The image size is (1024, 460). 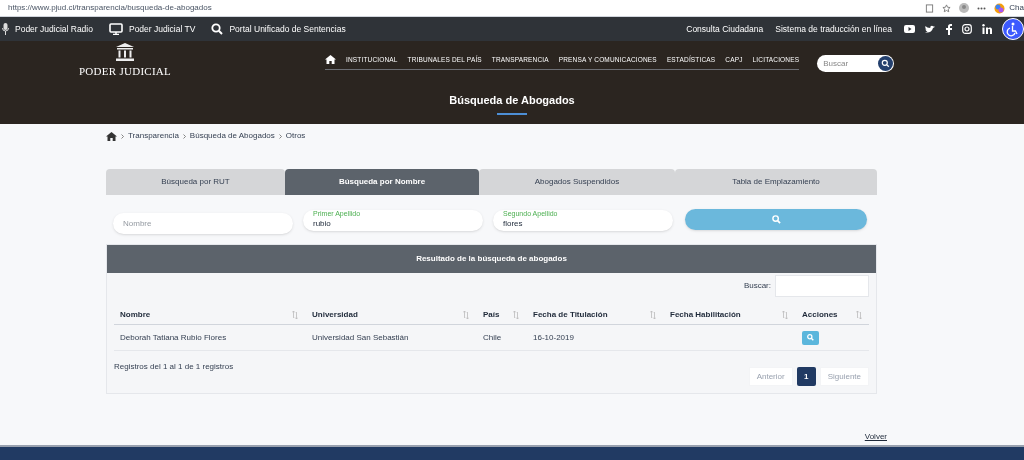 I want to click on top-bar-link: Sistema de traducción en línea, so click(x=833, y=29).